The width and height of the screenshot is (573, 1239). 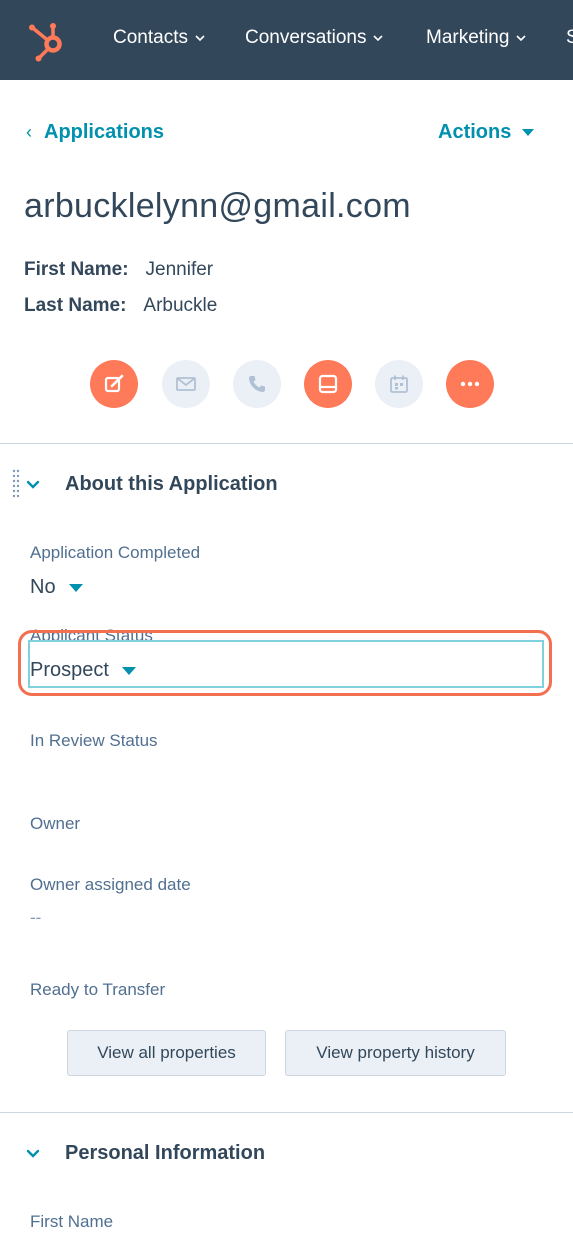 I want to click on view-all-properties-button: View all properties, so click(x=166, y=1053).